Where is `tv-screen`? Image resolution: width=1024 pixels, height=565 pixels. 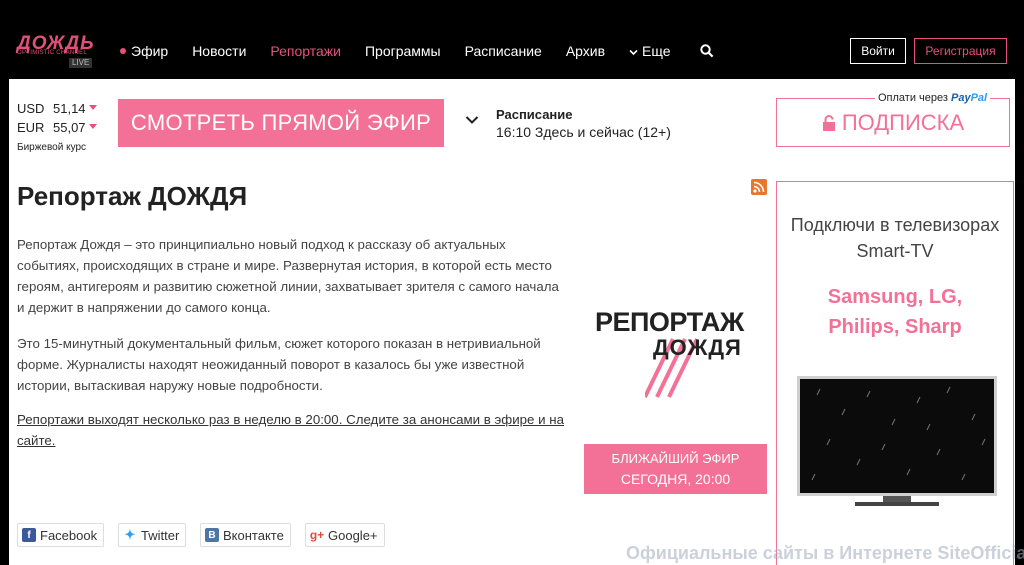 tv-screen is located at coordinates (897, 436).